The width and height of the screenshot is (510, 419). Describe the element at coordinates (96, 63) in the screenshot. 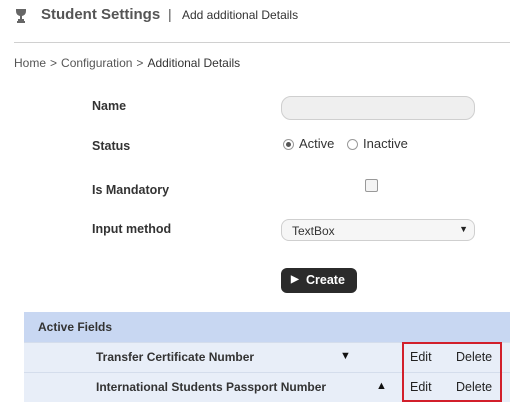

I see `breadcrumb-configuration: Configuration` at that location.